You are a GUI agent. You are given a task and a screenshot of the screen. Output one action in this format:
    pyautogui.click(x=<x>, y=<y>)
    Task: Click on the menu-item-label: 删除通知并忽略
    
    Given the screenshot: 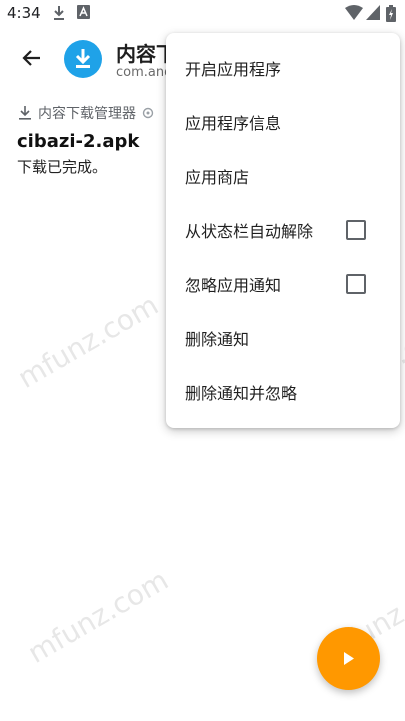 What is the action you would take?
    pyautogui.click(x=241, y=393)
    